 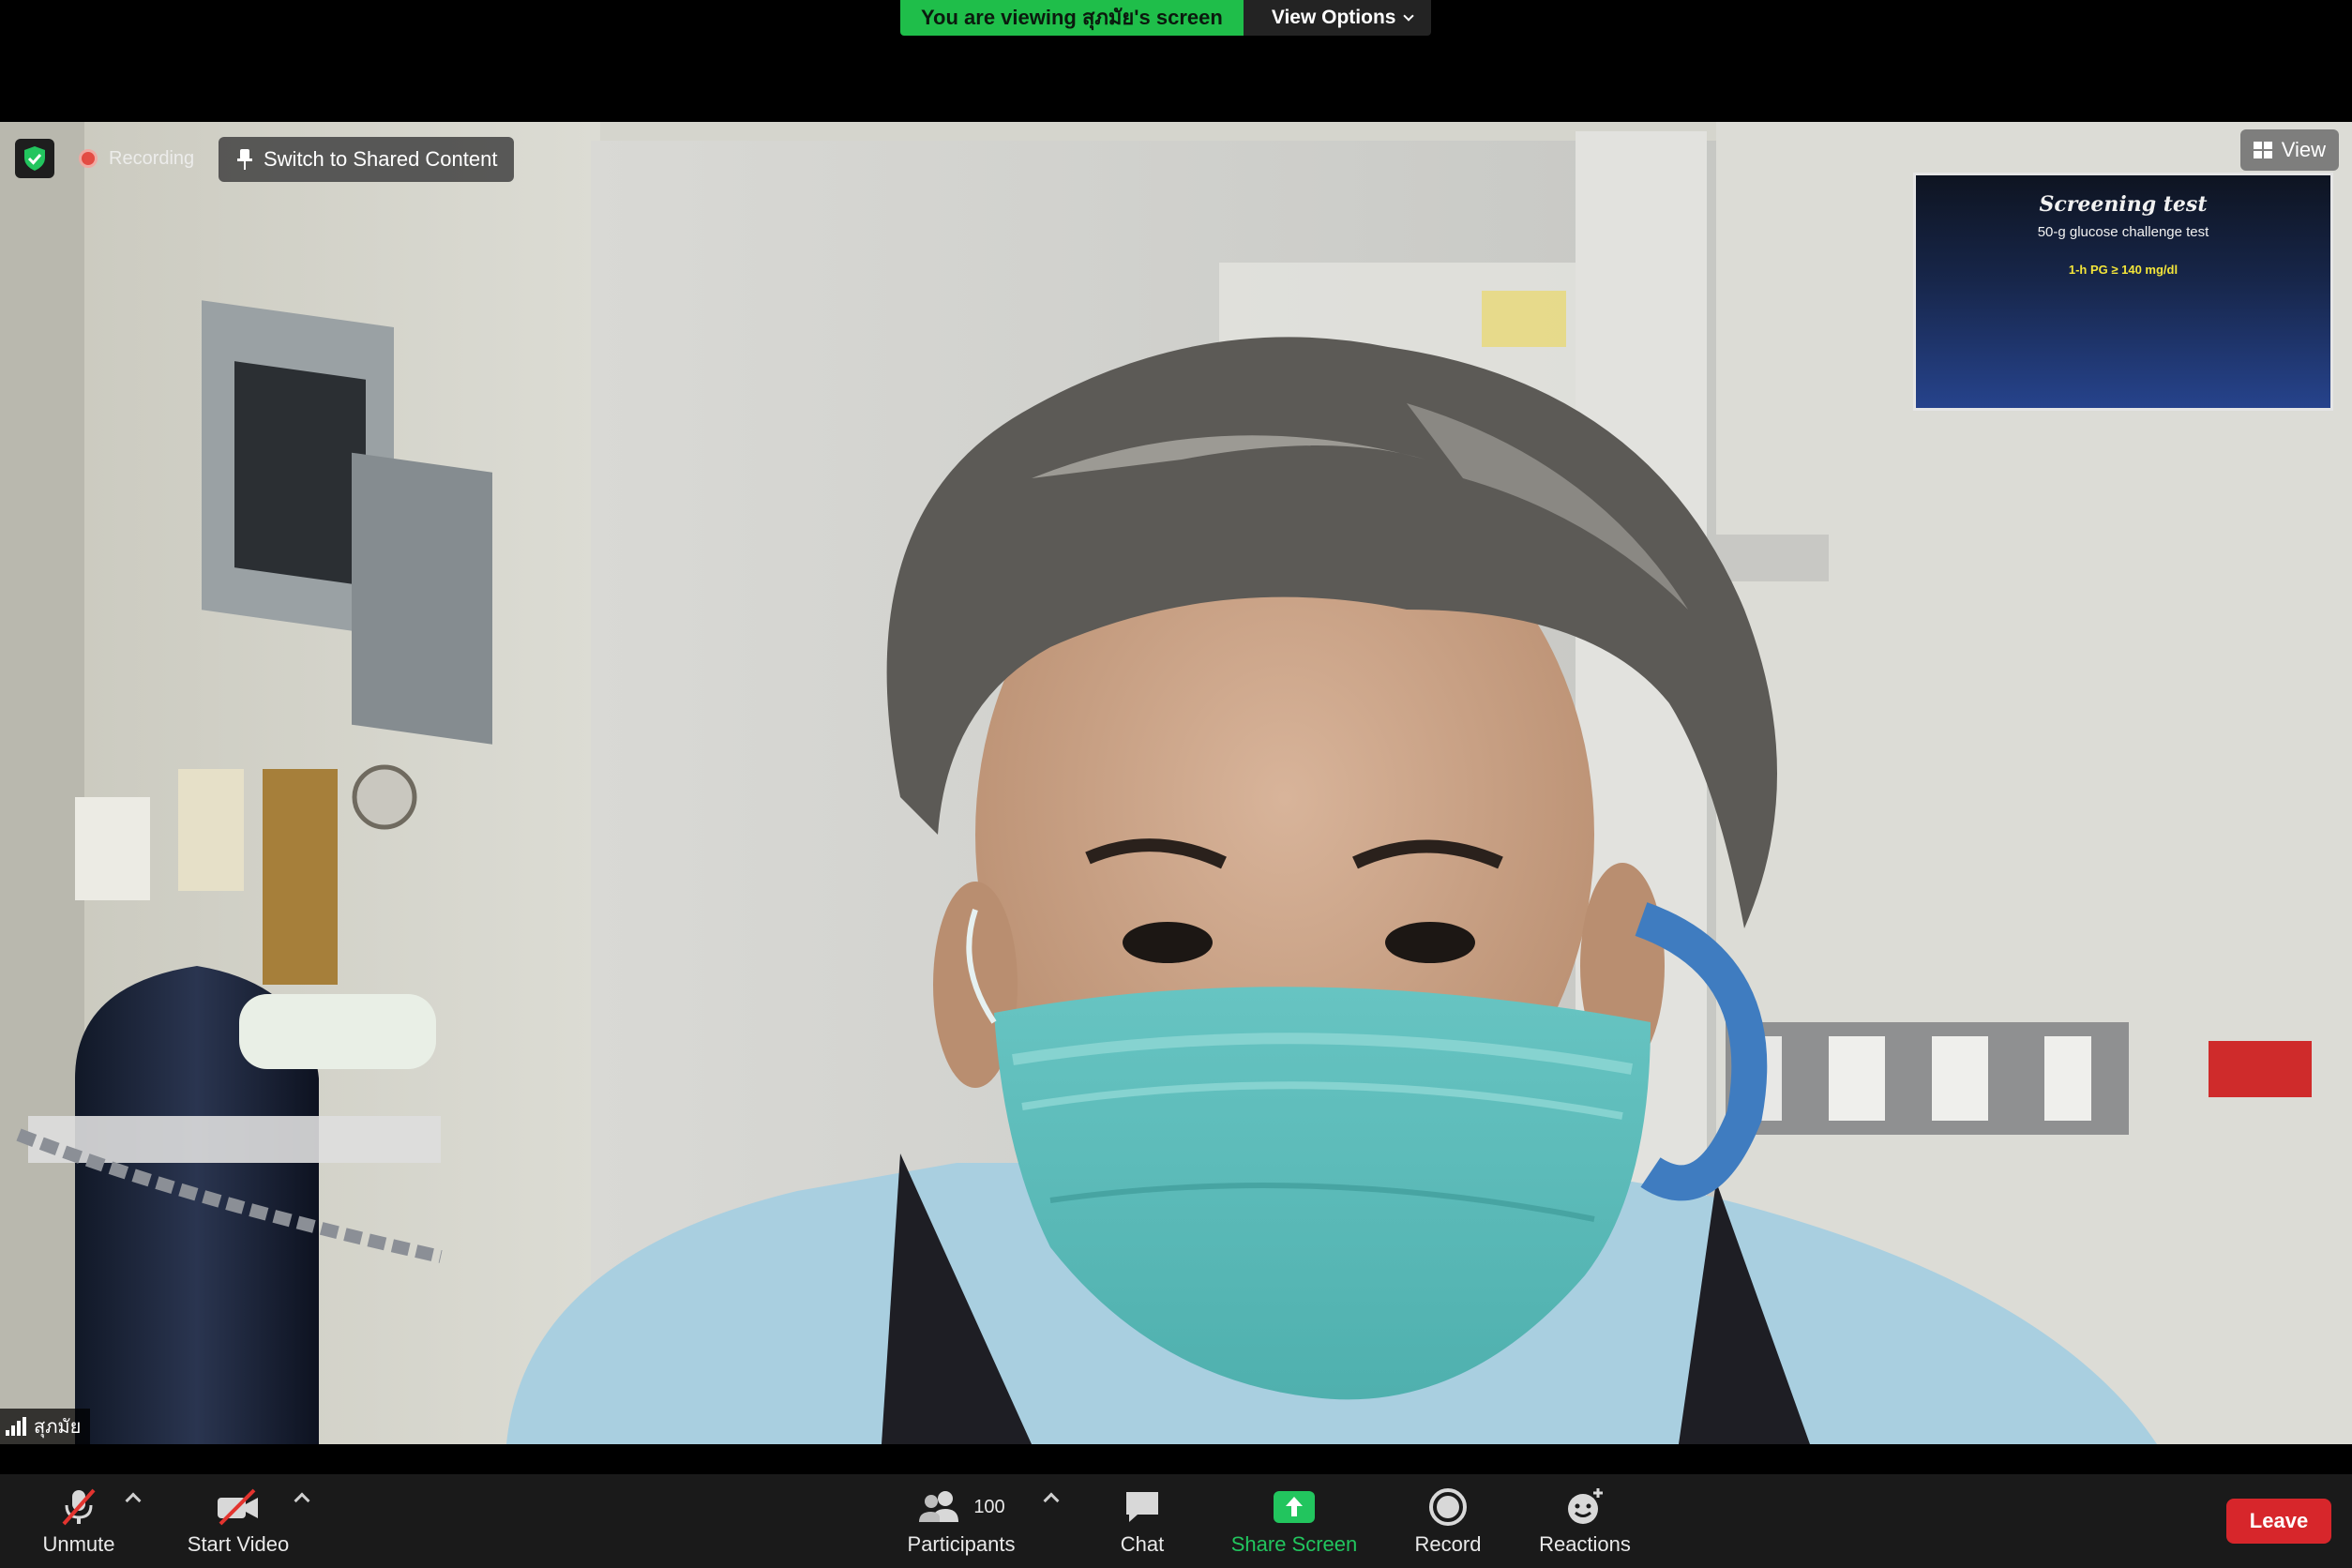 I want to click on participants-button: 100 Participants, so click(x=961, y=1522).